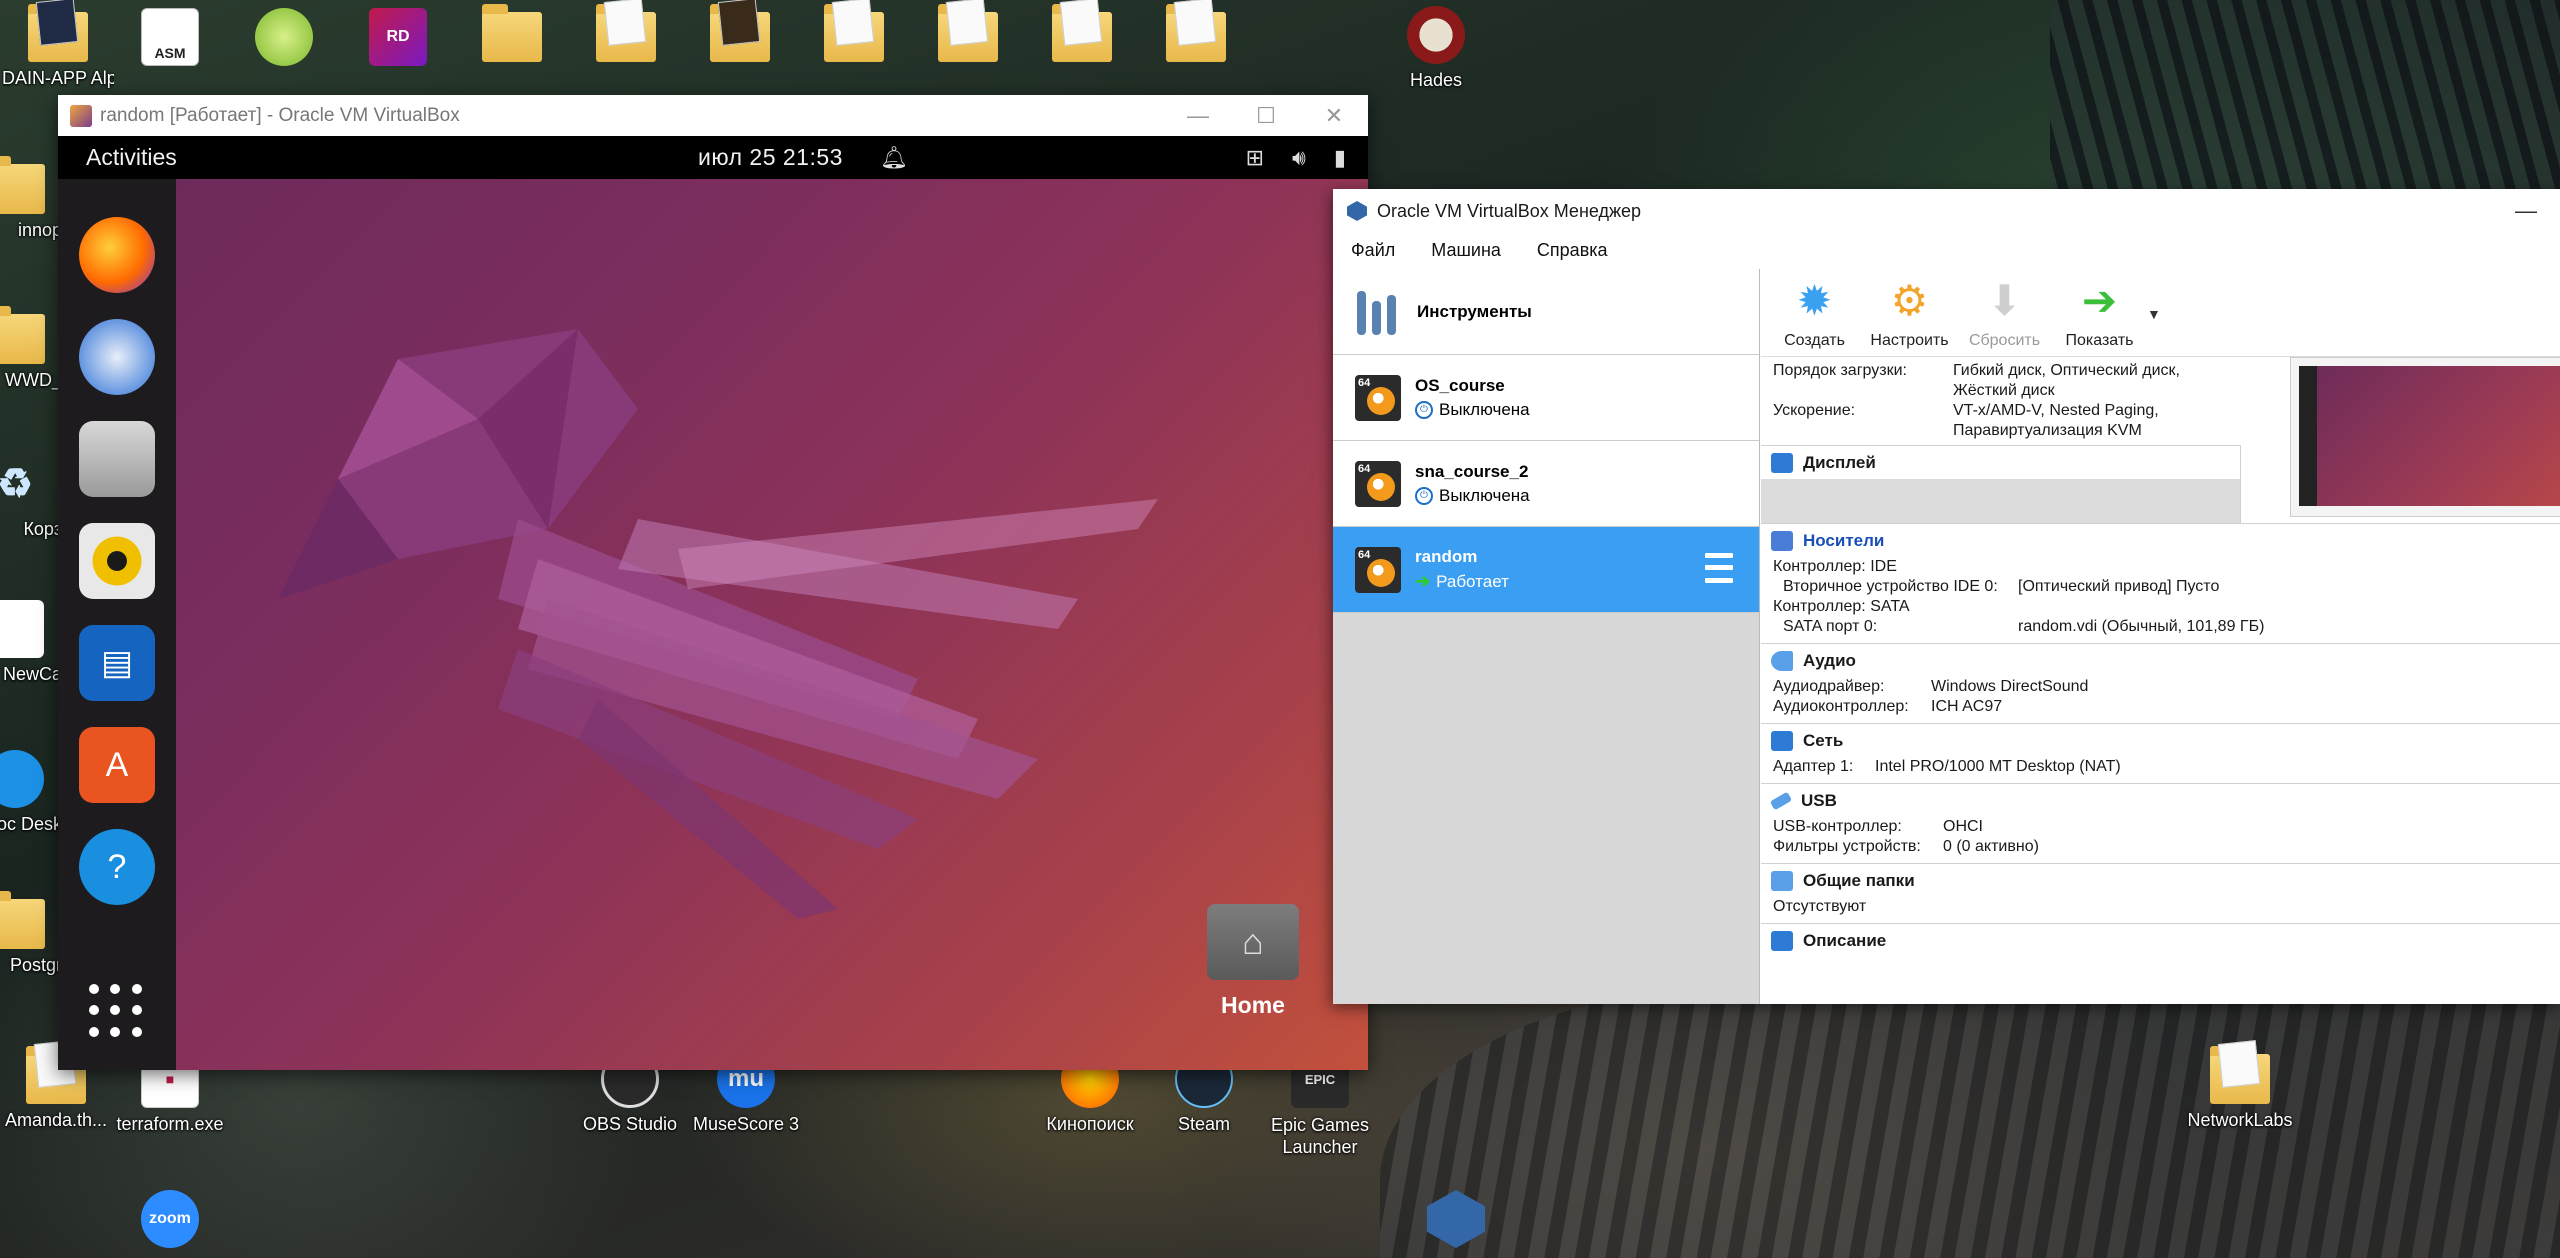 The height and width of the screenshot is (1258, 2560). What do you see at coordinates (58, 44) in the screenshot?
I see `desktop-icon-dain-app: DAIN-APP Alph` at bounding box center [58, 44].